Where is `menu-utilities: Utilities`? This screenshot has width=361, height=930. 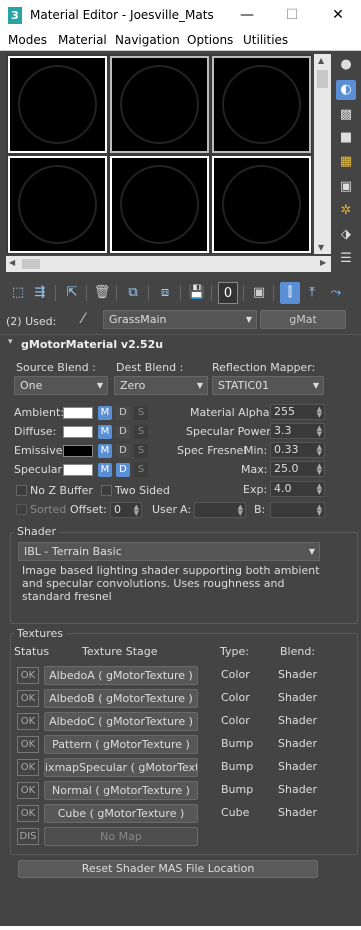 menu-utilities: Utilities is located at coordinates (265, 40).